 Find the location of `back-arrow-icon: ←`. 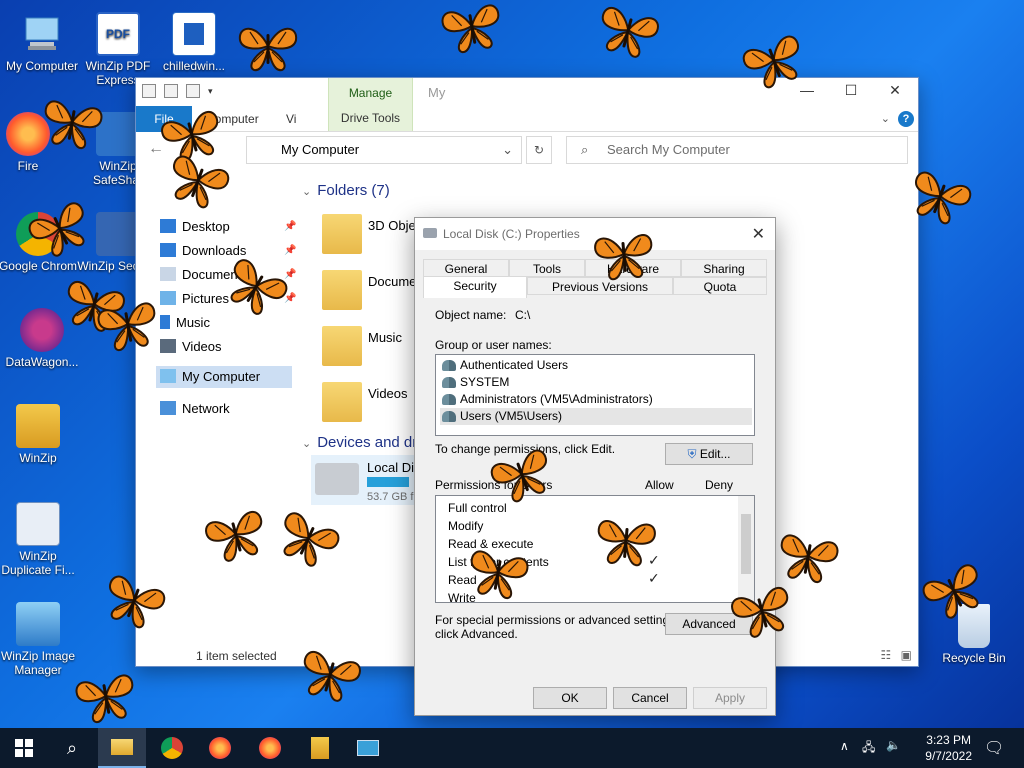

back-arrow-icon: ← is located at coordinates (156, 149).